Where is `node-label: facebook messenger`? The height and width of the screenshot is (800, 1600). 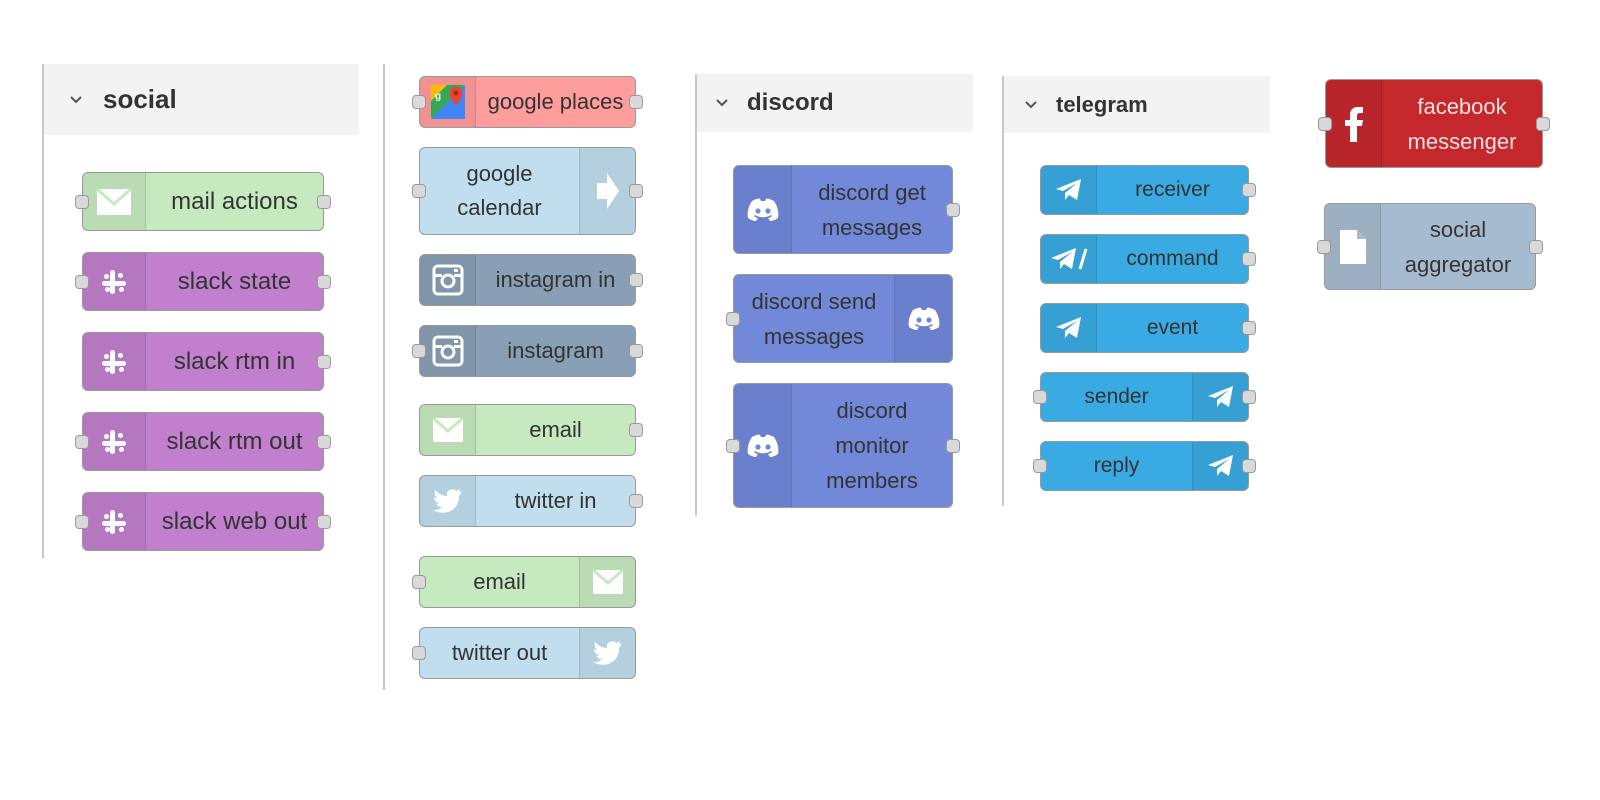 node-label: facebook messenger is located at coordinates (1462, 123).